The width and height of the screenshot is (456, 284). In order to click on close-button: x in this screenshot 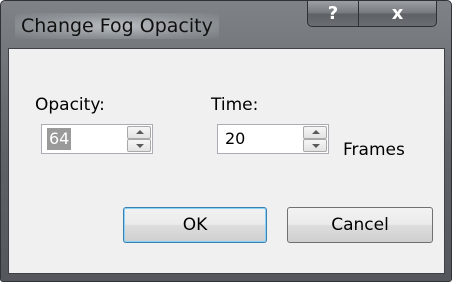, I will do `click(398, 14)`.